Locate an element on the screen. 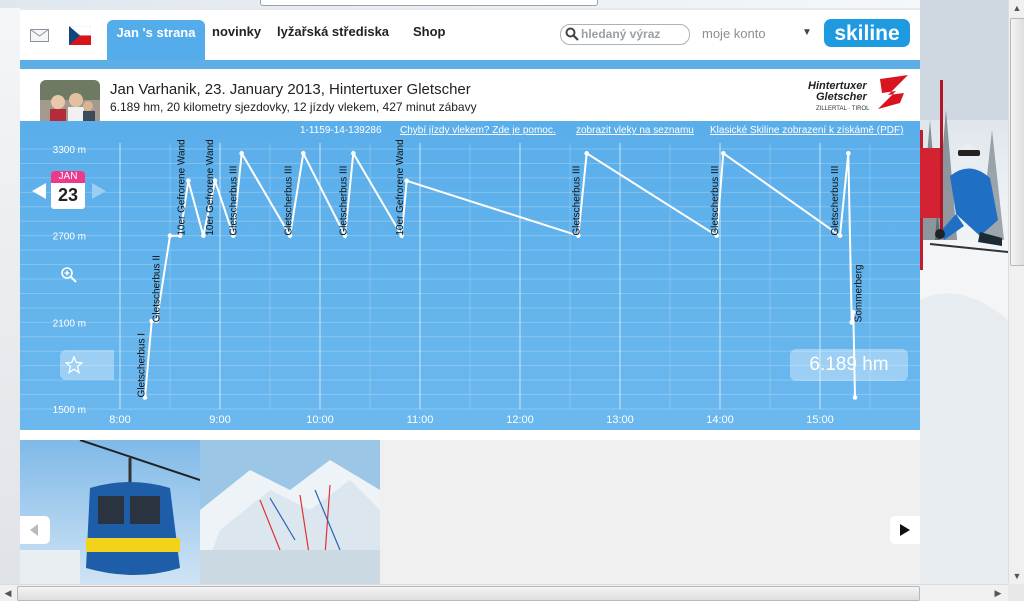  lift-label: Gletscherbus I is located at coordinates (142, 365).